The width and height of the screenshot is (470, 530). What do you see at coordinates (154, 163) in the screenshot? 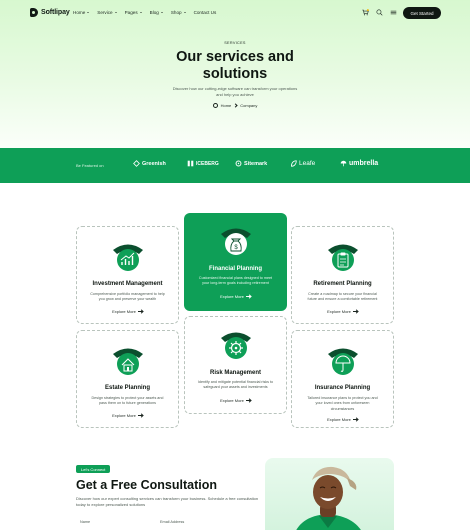
I see `partner-name: Greenish` at bounding box center [154, 163].